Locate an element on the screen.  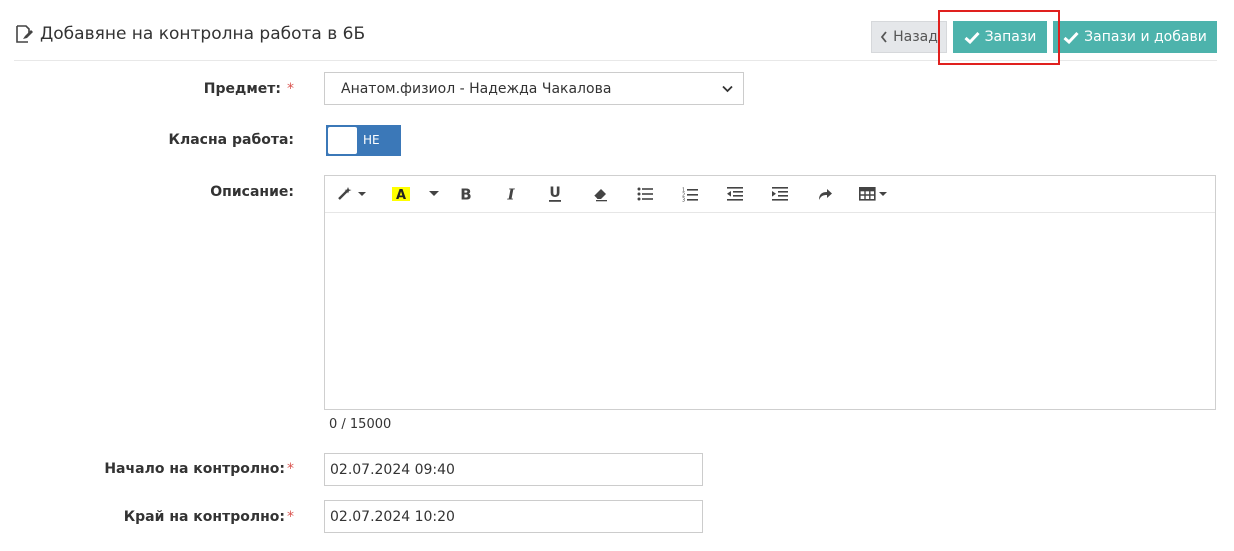
svg-text: B is located at coordinates (465, 194).